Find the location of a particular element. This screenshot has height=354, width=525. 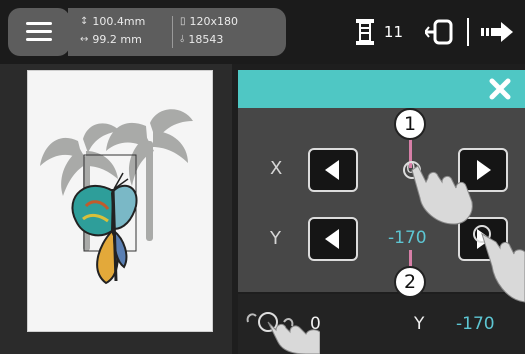

top-right-controls: 11 is located at coordinates (433, 32).